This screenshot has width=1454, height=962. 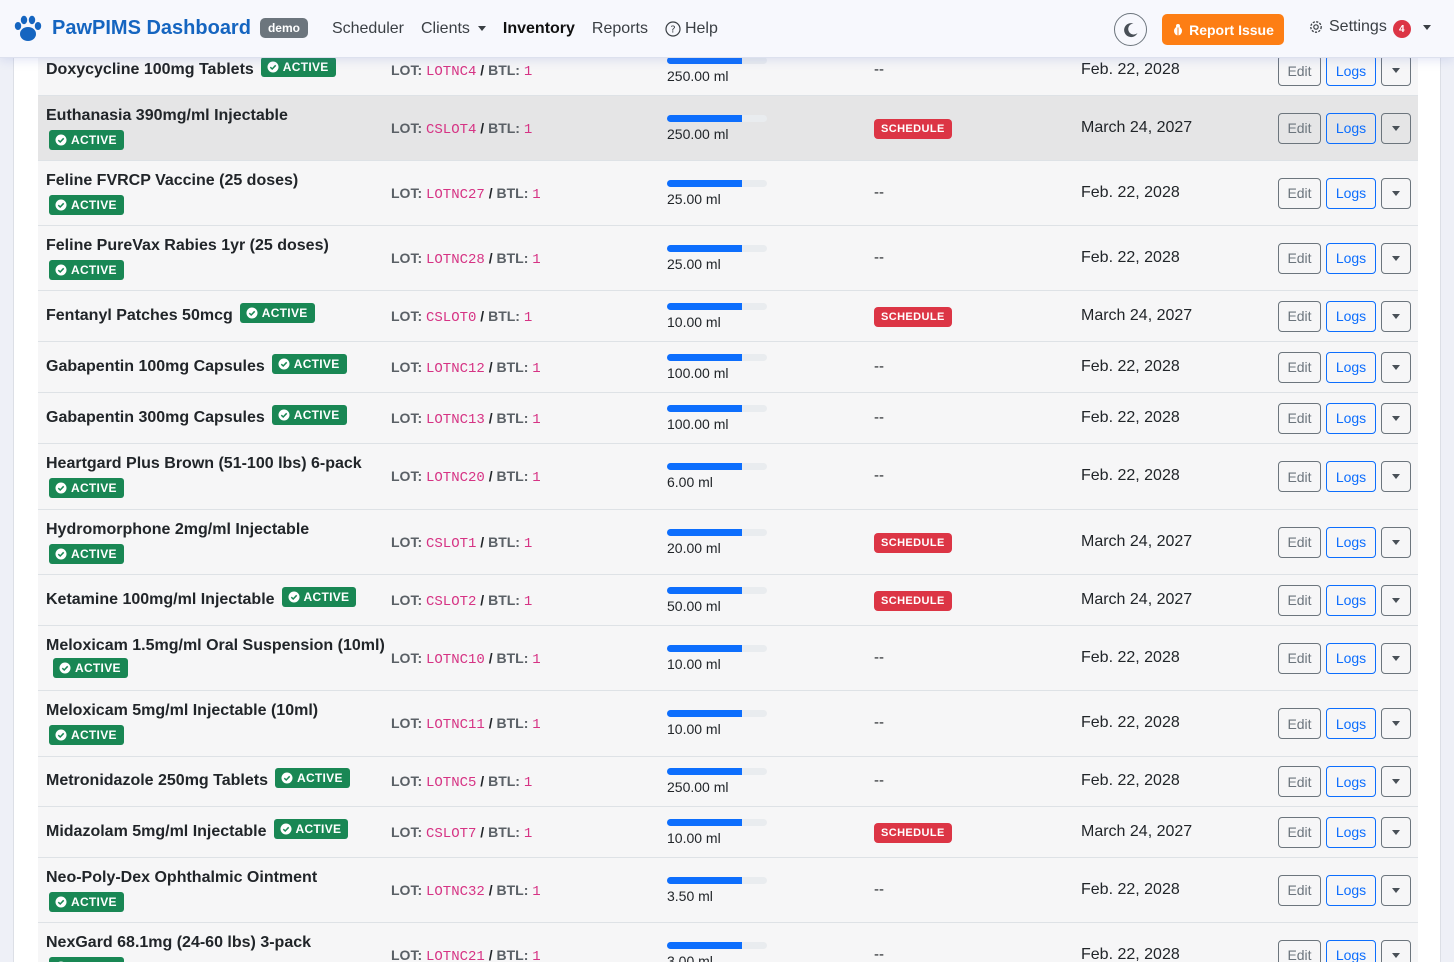 I want to click on item-name: Ketamine 100mg/ml Injectable, so click(x=160, y=599).